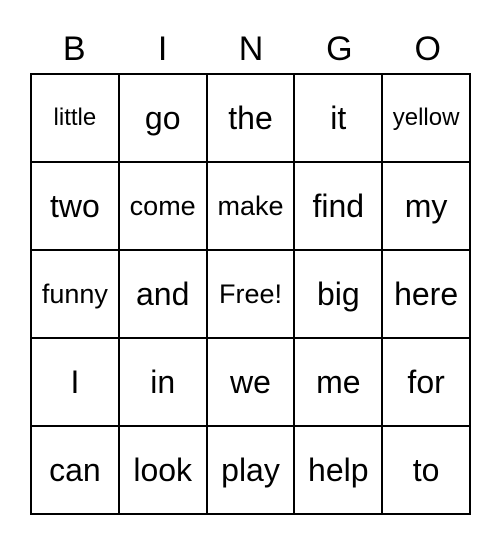 This screenshot has height=544, width=500. Describe the element at coordinates (162, 49) in the screenshot. I see `header-letter-i: I` at that location.